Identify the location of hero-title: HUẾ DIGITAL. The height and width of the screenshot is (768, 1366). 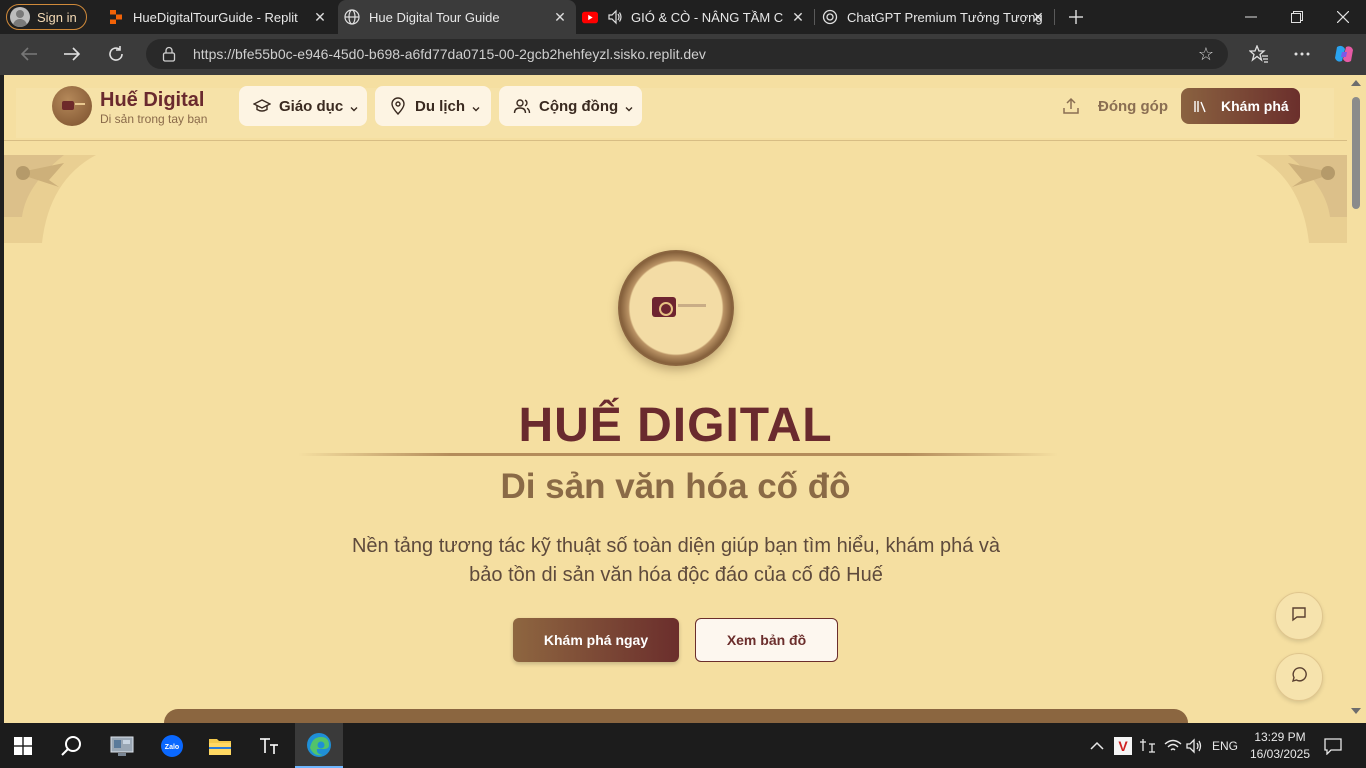
(675, 425).